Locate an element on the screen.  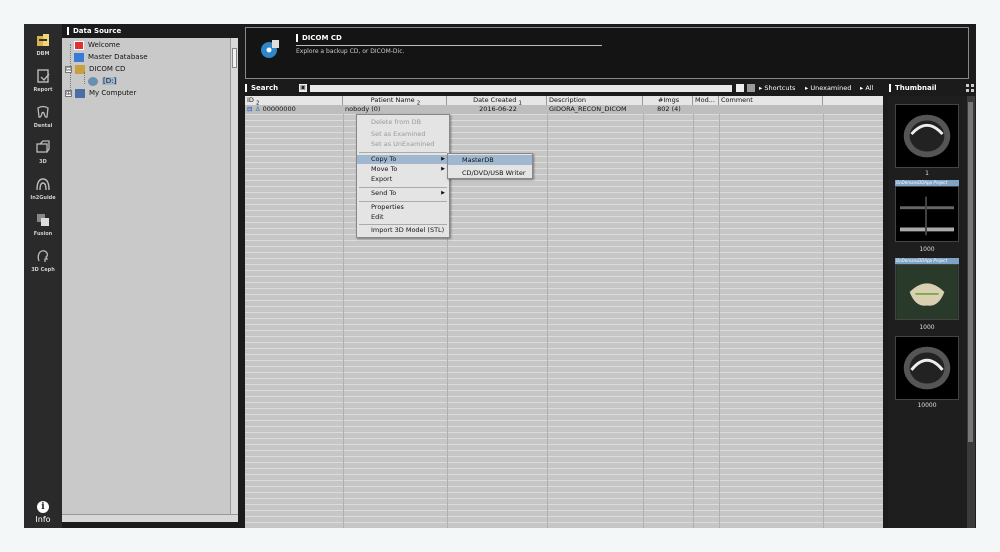
submenu-item-masterdb: MasterDB is located at coordinates (490, 160).